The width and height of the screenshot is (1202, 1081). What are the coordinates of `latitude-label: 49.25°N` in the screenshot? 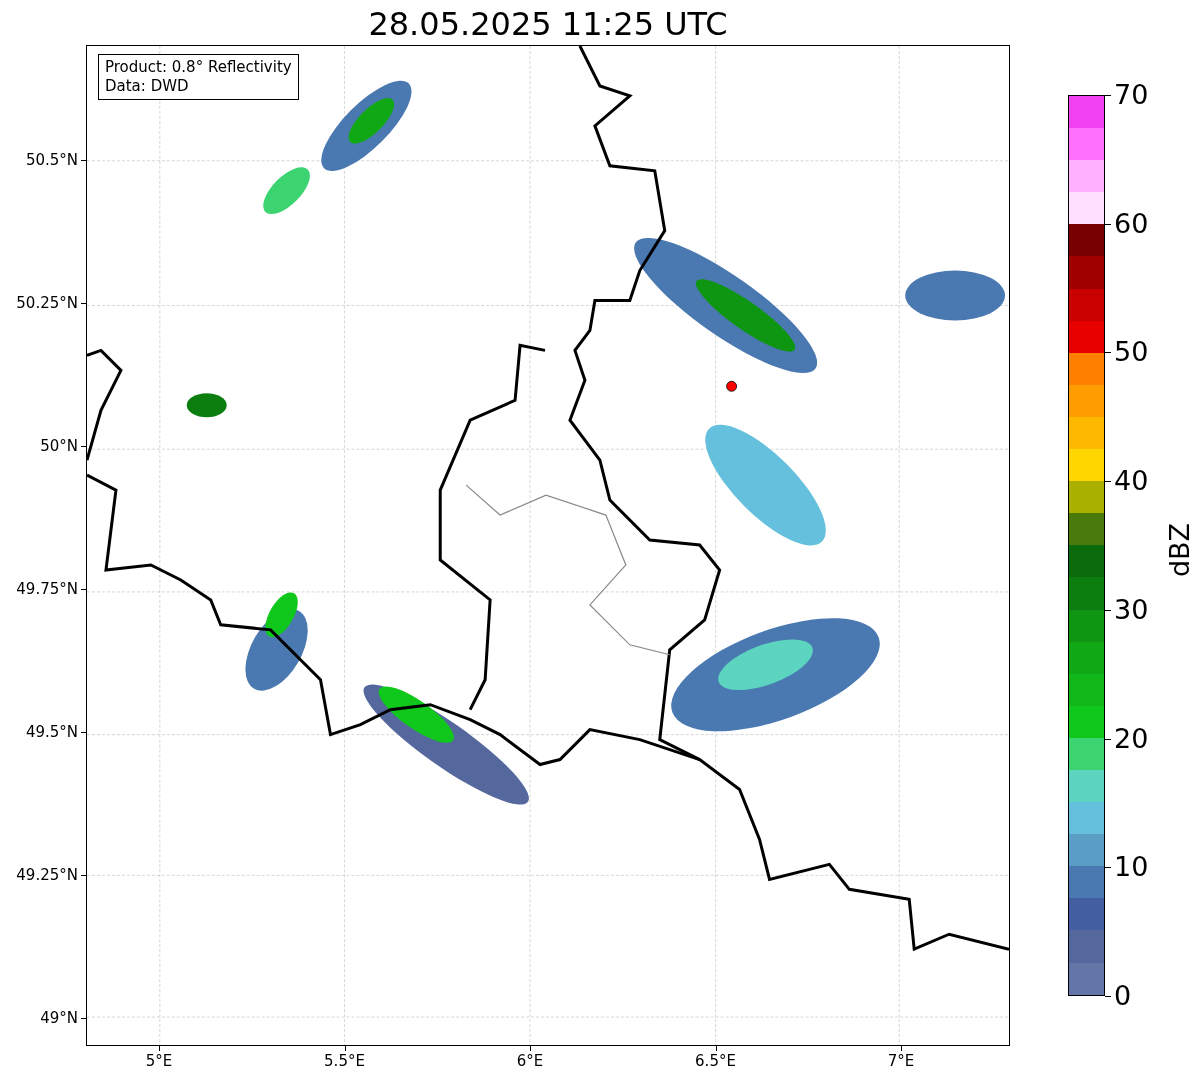 It's located at (47, 875).